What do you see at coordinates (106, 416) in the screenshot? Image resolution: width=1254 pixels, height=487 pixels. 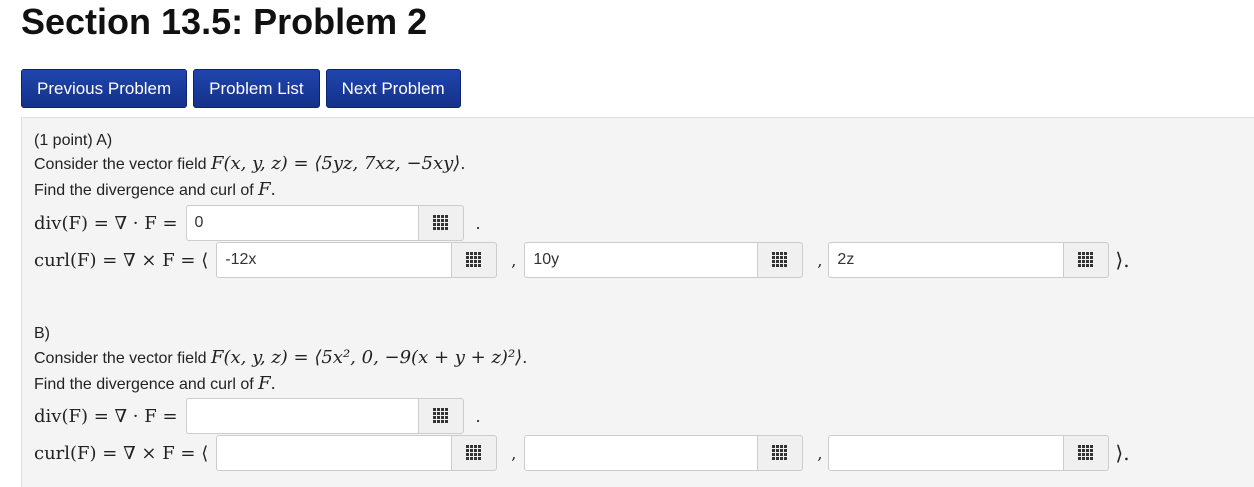 I see `part-b-div-label: div(F) = ∇ · F =` at bounding box center [106, 416].